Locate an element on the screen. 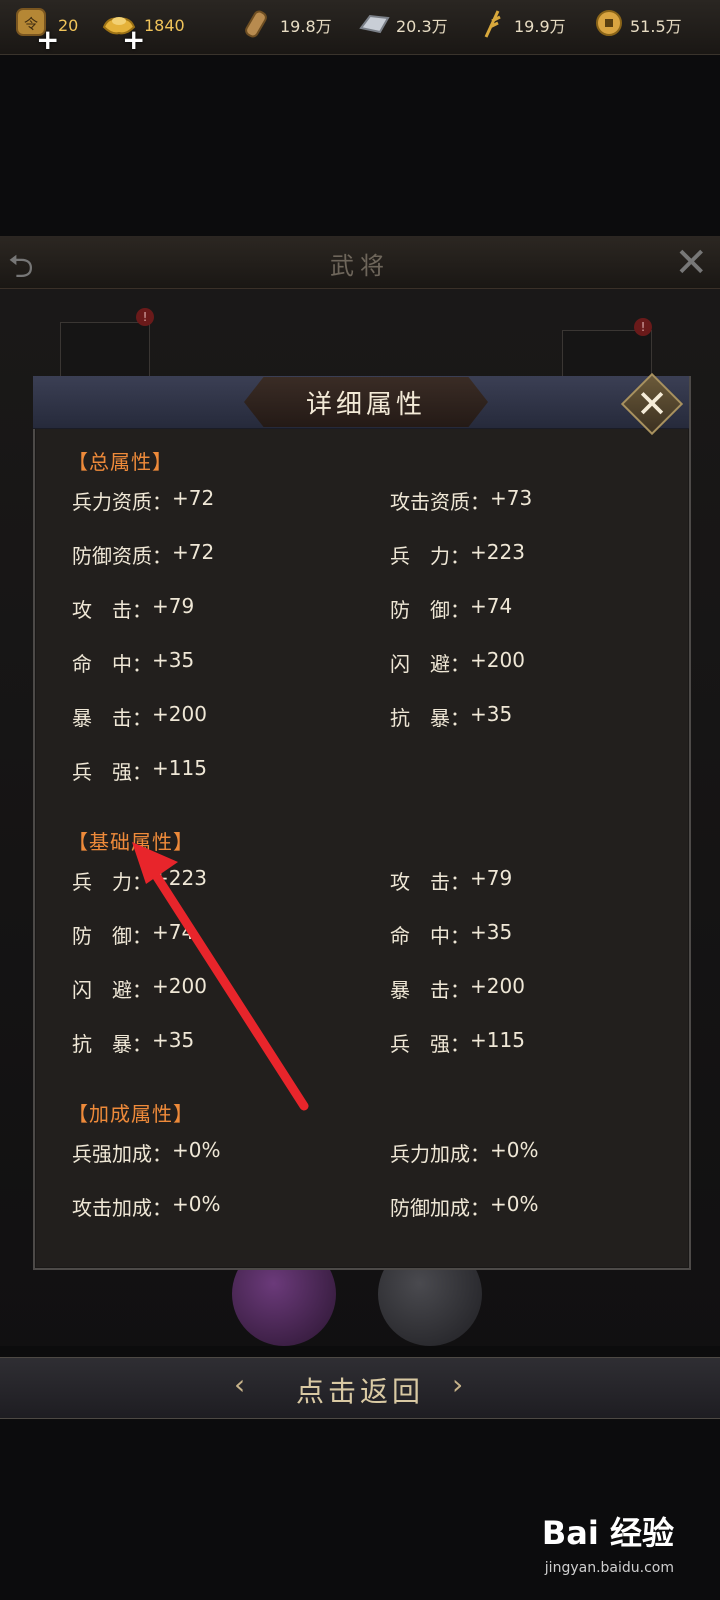 The image size is (720, 1600). attribute-row: 攻击资质： +73 is located at coordinates (461, 500).